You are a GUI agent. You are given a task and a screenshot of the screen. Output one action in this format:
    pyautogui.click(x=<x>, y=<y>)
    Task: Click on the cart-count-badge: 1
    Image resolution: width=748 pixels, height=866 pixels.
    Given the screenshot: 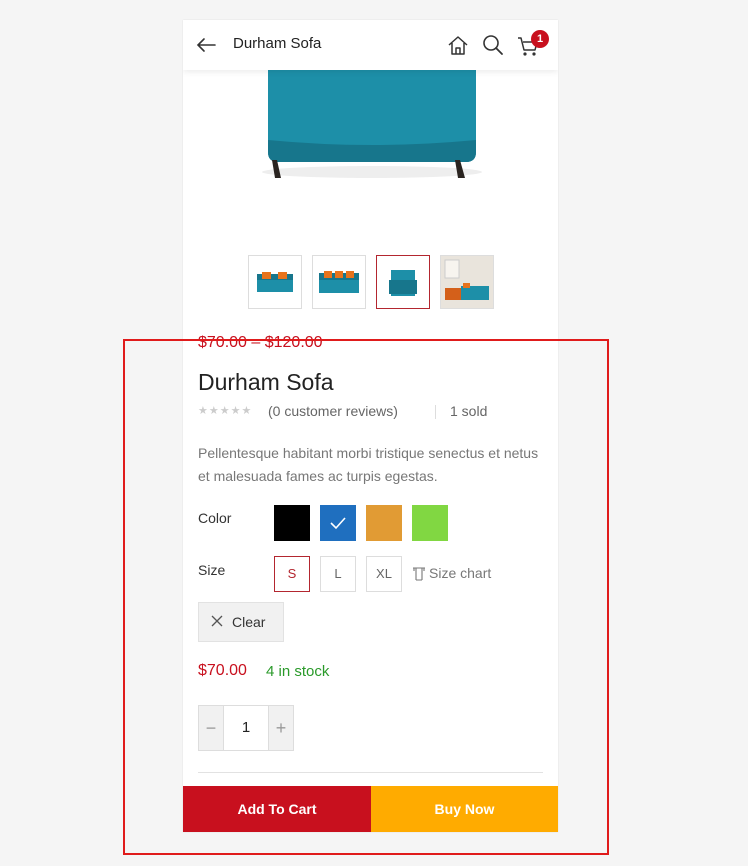 What is the action you would take?
    pyautogui.click(x=540, y=39)
    